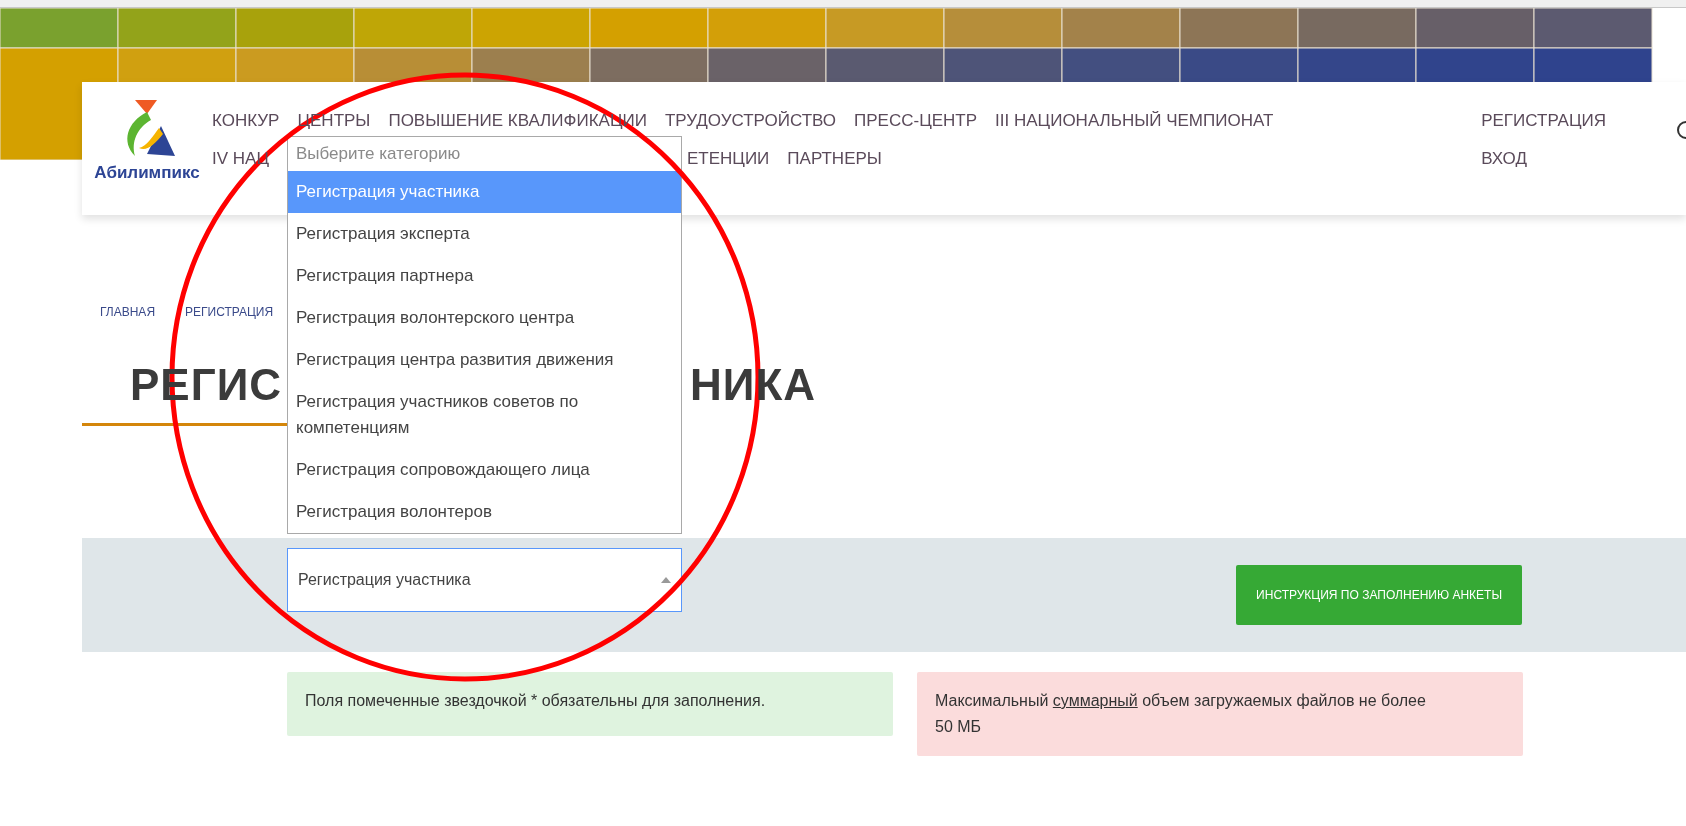 This screenshot has width=1686, height=826. What do you see at coordinates (484, 580) in the screenshot?
I see `category-select: Регистрация участника` at bounding box center [484, 580].